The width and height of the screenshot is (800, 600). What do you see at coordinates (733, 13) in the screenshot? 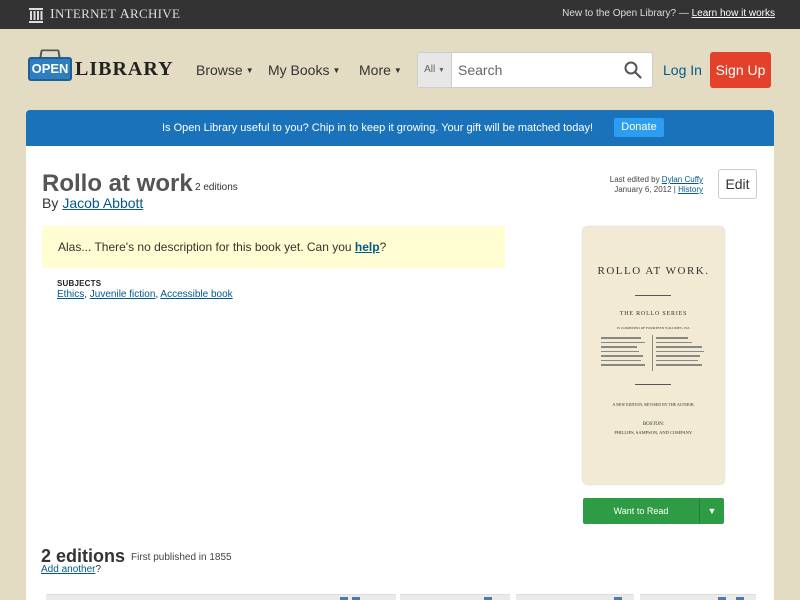
I see `learn-how-it-works-link: Learn how it works` at bounding box center [733, 13].